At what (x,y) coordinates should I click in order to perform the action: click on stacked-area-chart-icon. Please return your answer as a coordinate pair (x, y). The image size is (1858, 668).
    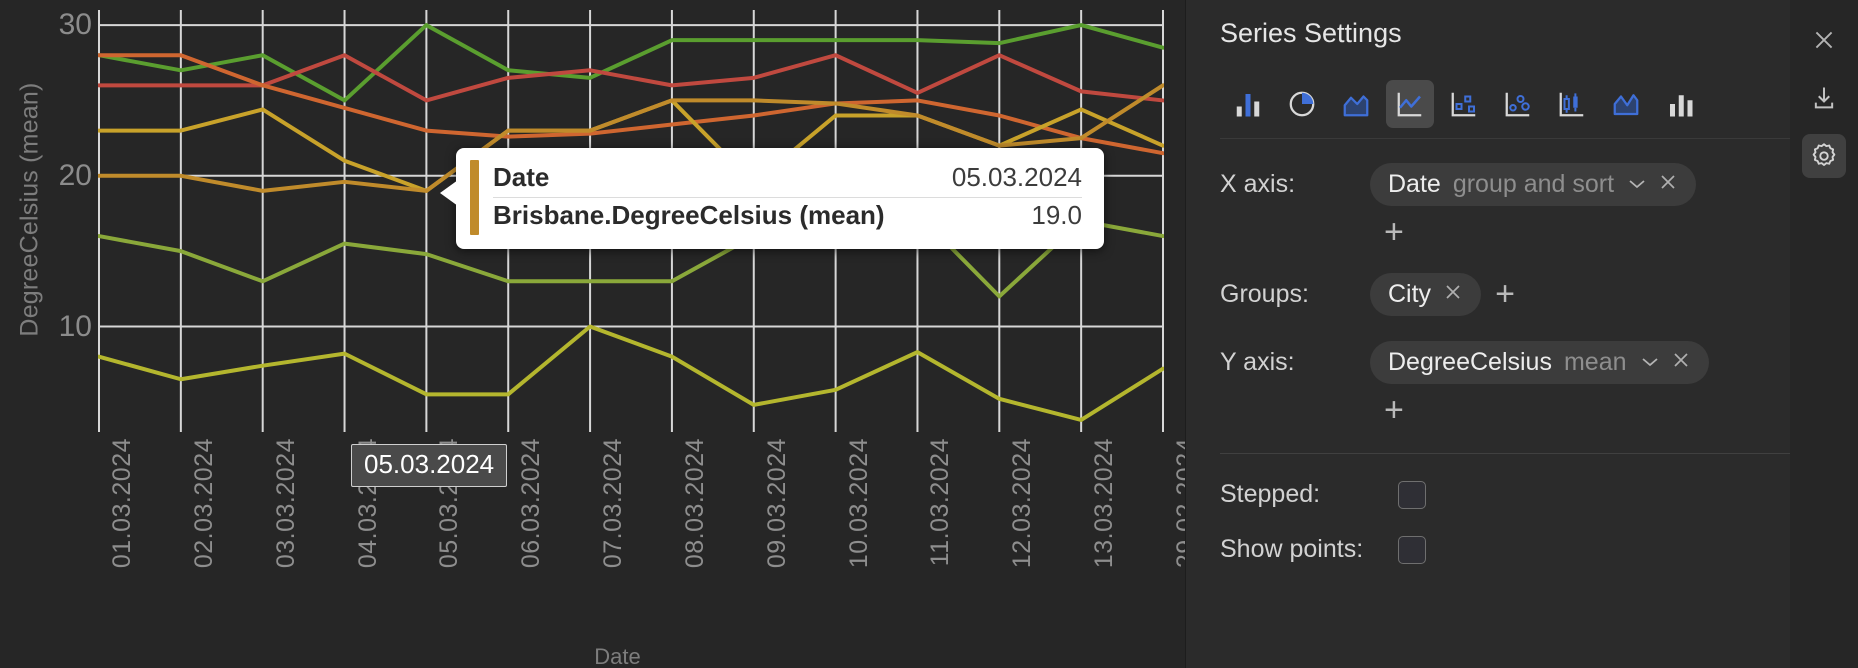
    Looking at the image, I should click on (1626, 105).